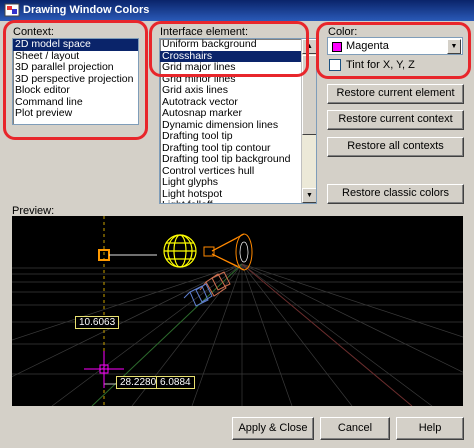 The width and height of the screenshot is (474, 448). I want to click on interface-list-item: Grid major lines, so click(230, 67).